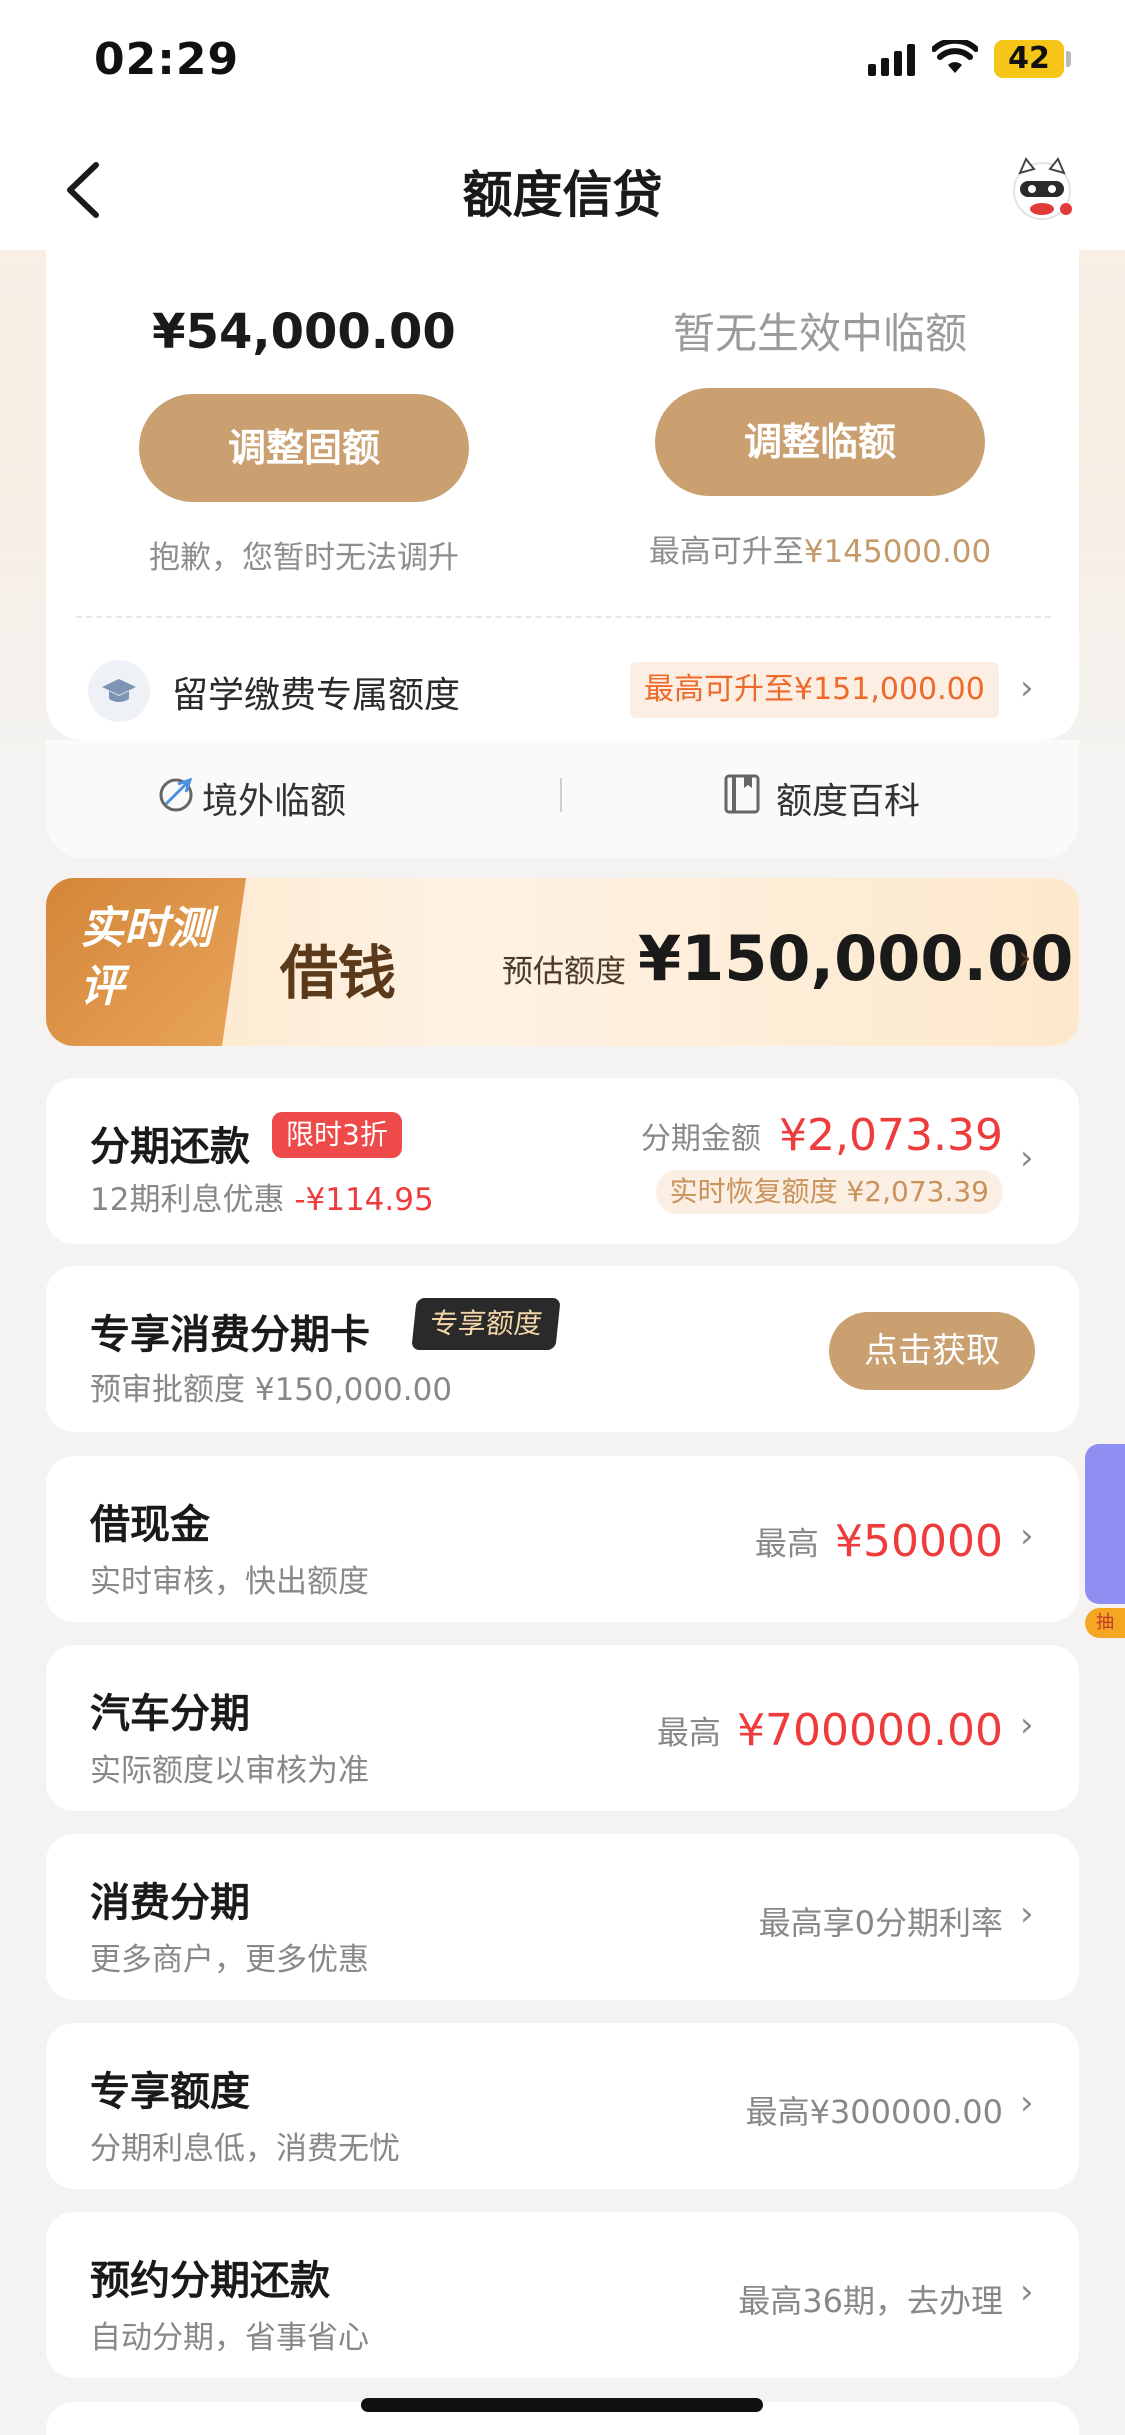 This screenshot has width=1125, height=2435. I want to click on borrow-cash-max: 最高 ¥50000, so click(879, 1541).